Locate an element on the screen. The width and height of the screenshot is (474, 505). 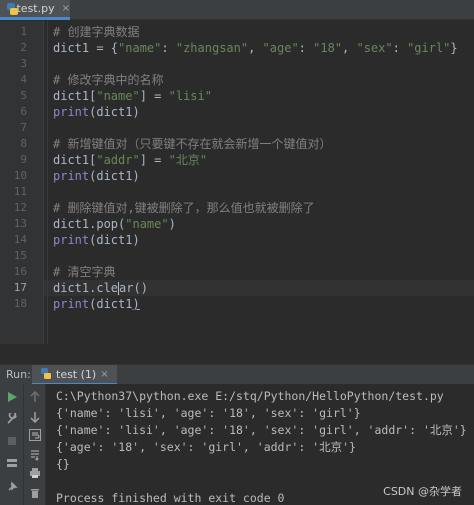
line-number: 17 is located at coordinates (20, 287).